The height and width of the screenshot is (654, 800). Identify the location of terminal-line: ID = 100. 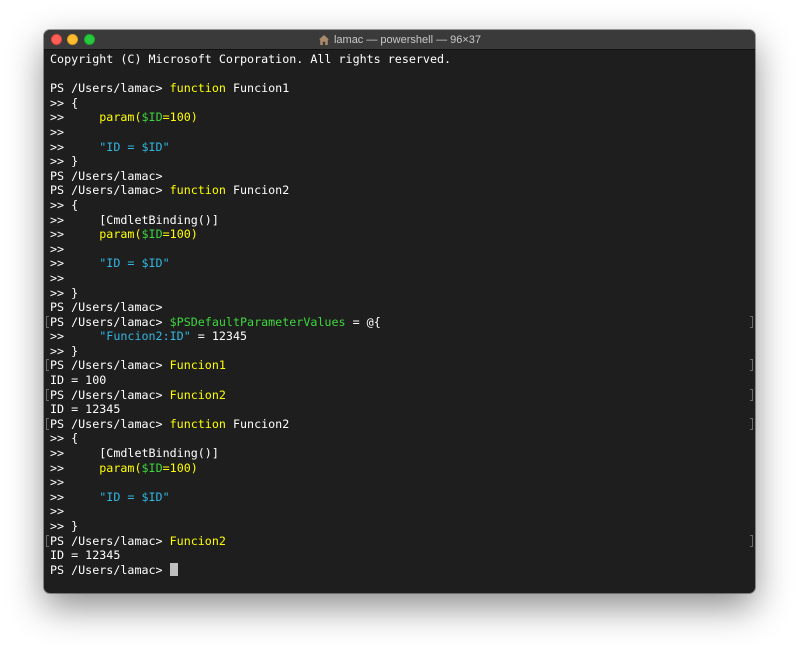
(397, 380).